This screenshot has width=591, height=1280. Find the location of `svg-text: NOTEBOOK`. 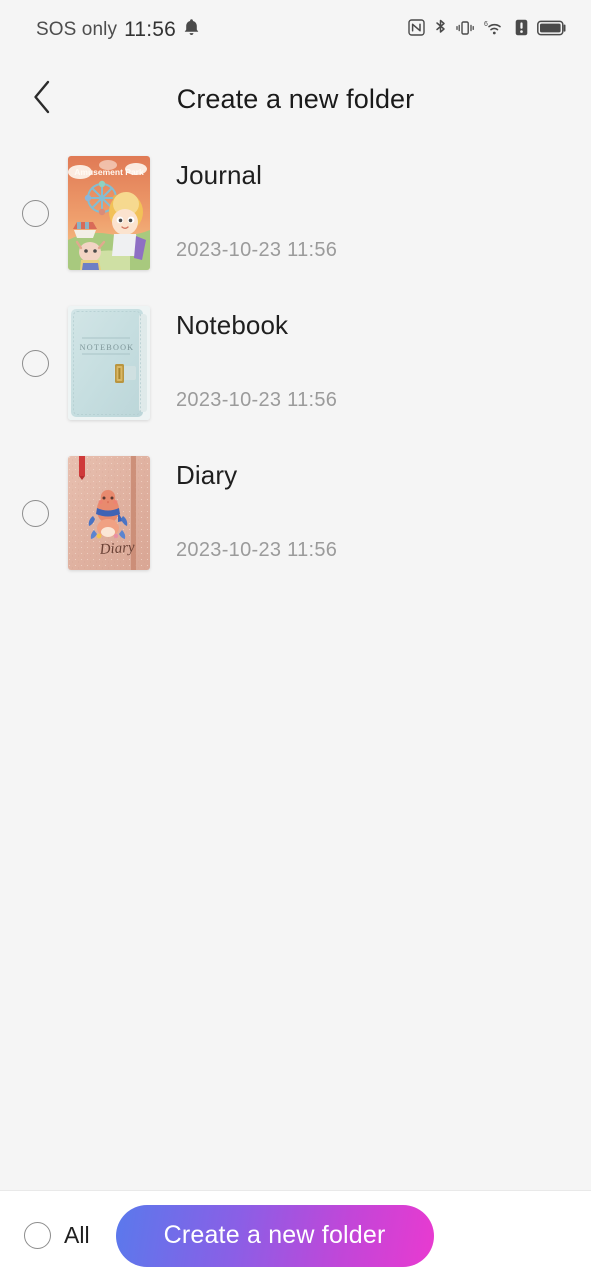

svg-text: NOTEBOOK is located at coordinates (107, 347).